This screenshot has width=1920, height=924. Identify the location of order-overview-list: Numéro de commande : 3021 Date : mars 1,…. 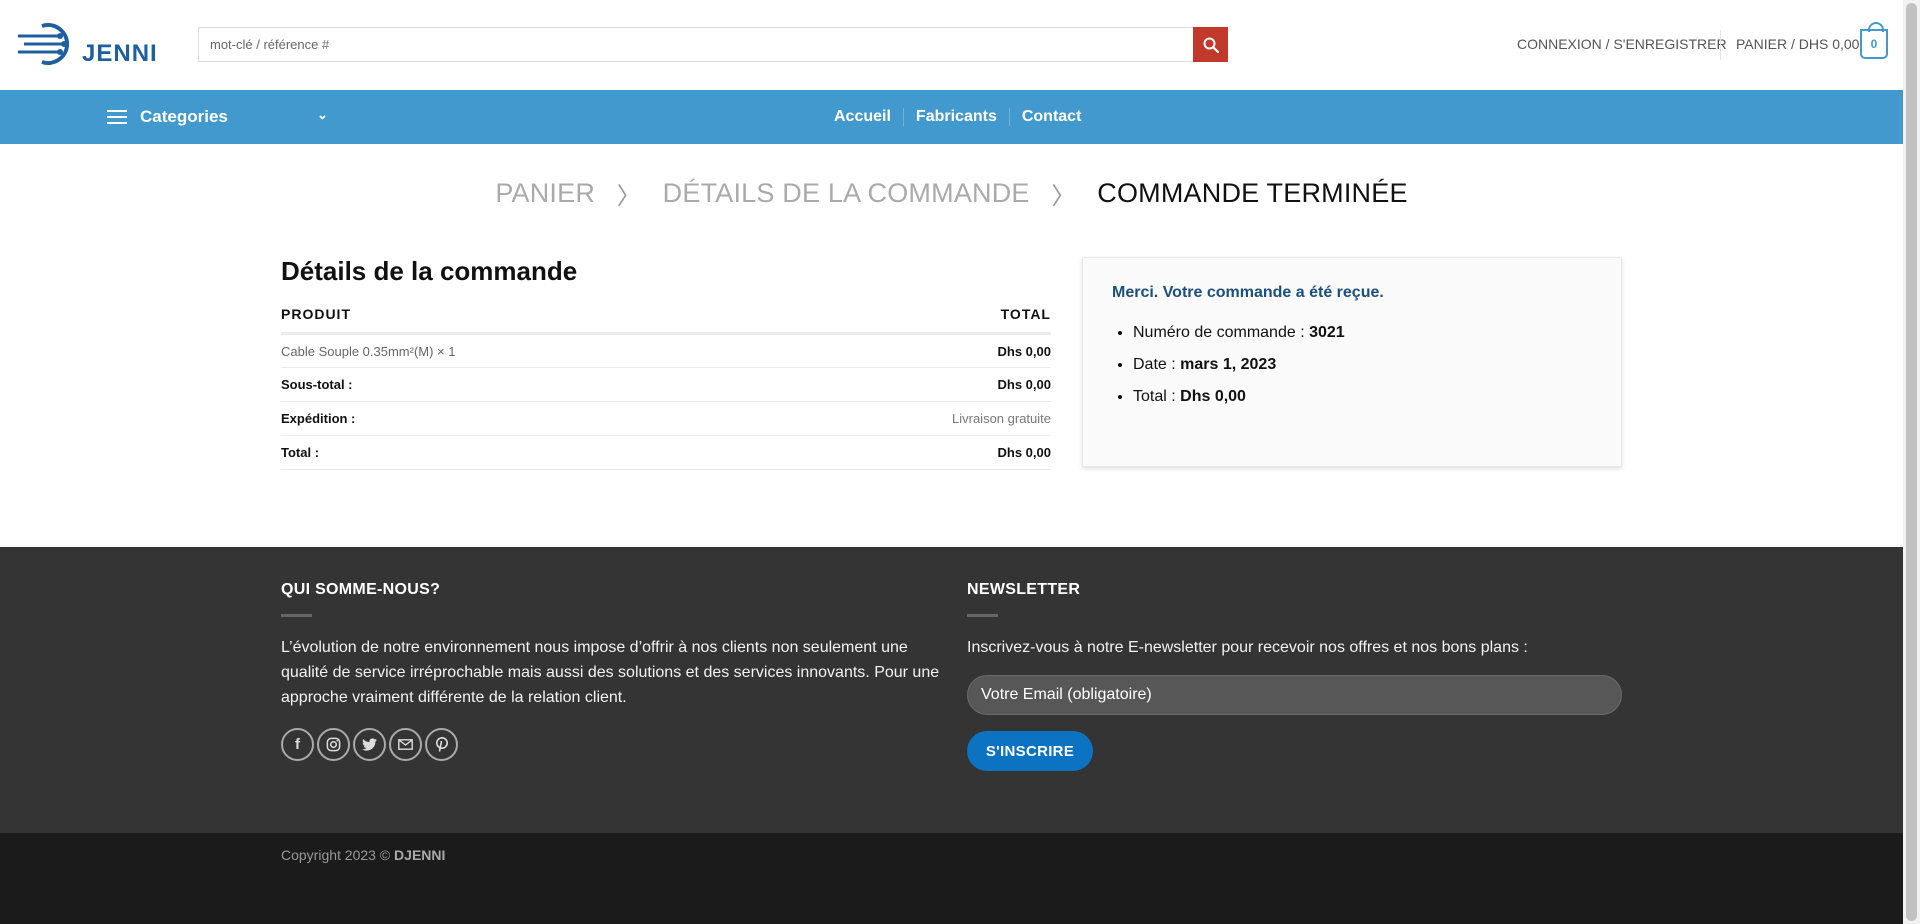
(1352, 365).